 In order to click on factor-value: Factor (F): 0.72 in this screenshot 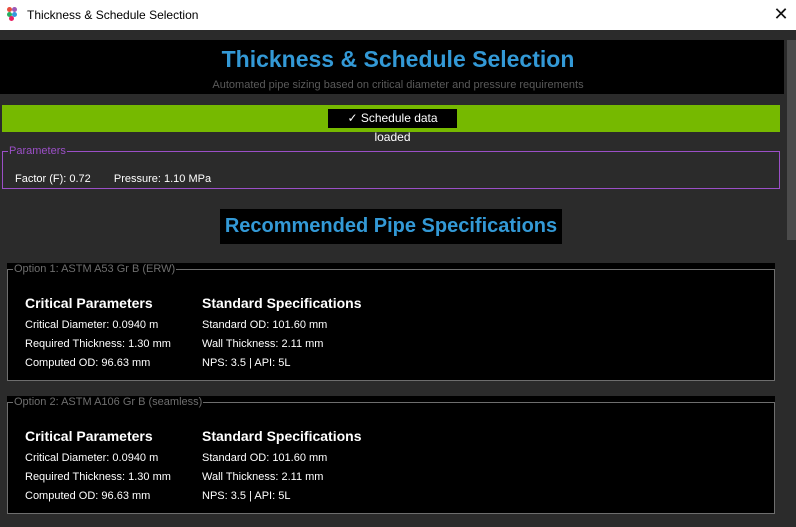, I will do `click(53, 179)`.